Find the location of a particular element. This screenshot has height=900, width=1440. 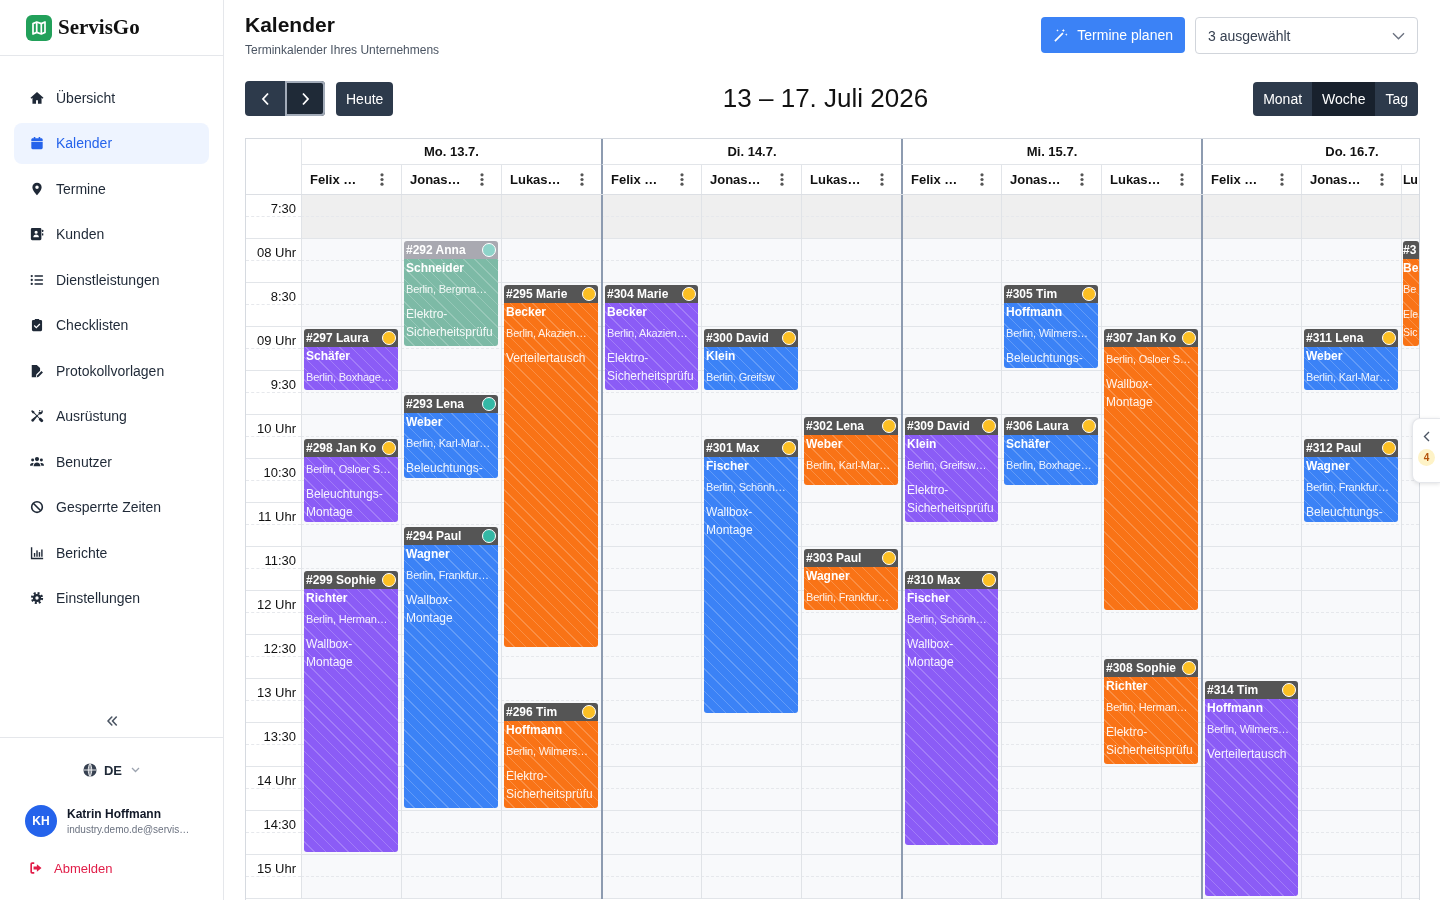

appointment-service: Beleuchtungs-Montage is located at coordinates (345, 503).